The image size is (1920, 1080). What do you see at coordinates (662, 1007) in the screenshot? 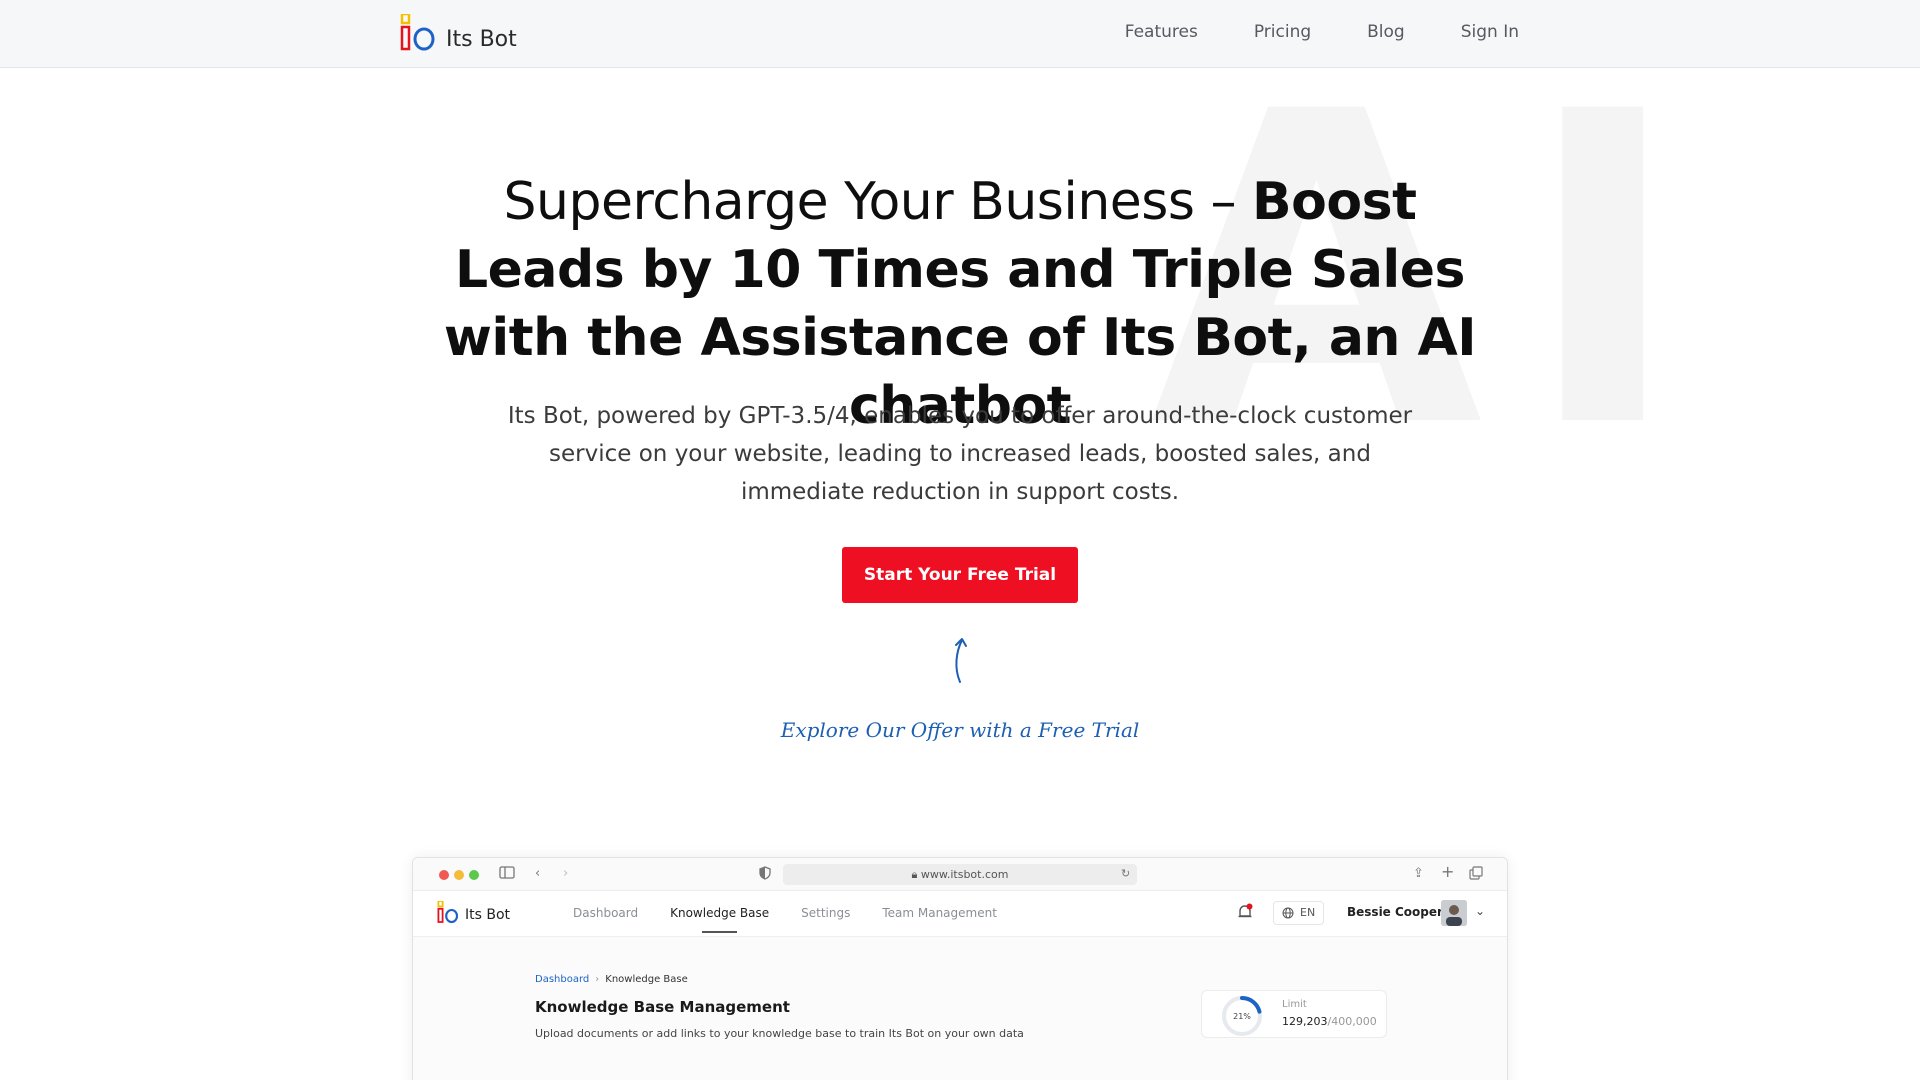
I see `page-title: Knowledge Base Management` at bounding box center [662, 1007].